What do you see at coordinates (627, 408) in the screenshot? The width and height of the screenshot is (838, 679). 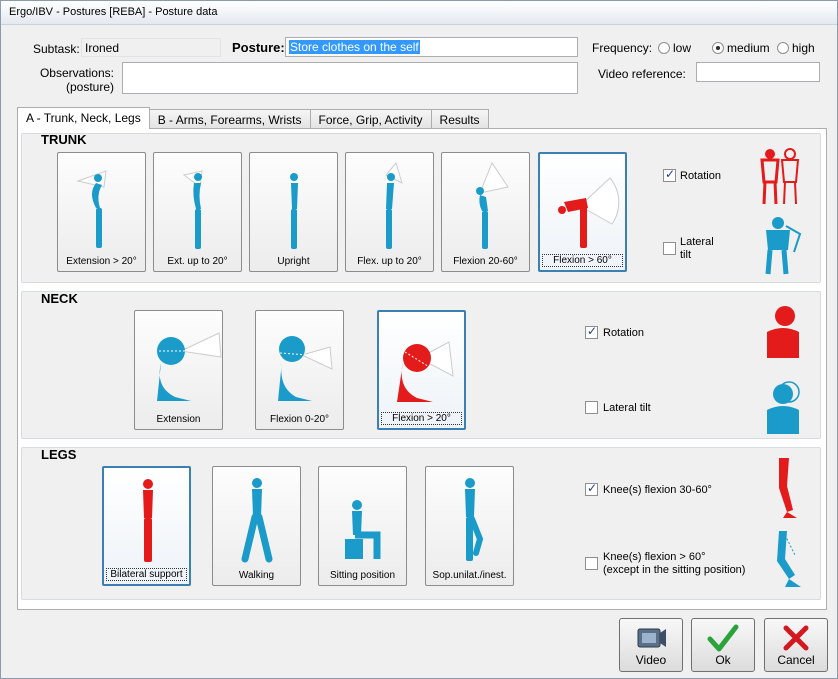 I see `neck-lateral-tilt-label: Lateral tilt` at bounding box center [627, 408].